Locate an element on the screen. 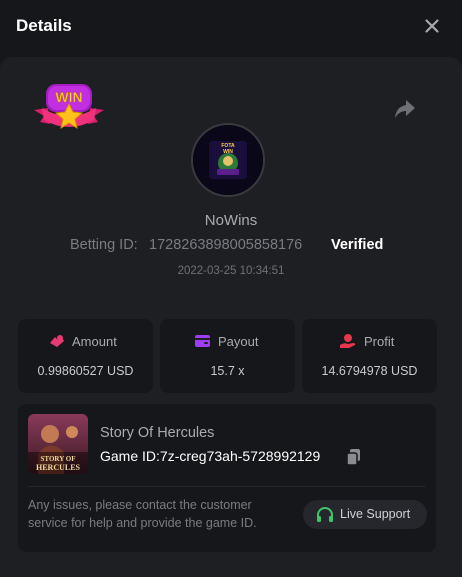  share-icon is located at coordinates (405, 109).